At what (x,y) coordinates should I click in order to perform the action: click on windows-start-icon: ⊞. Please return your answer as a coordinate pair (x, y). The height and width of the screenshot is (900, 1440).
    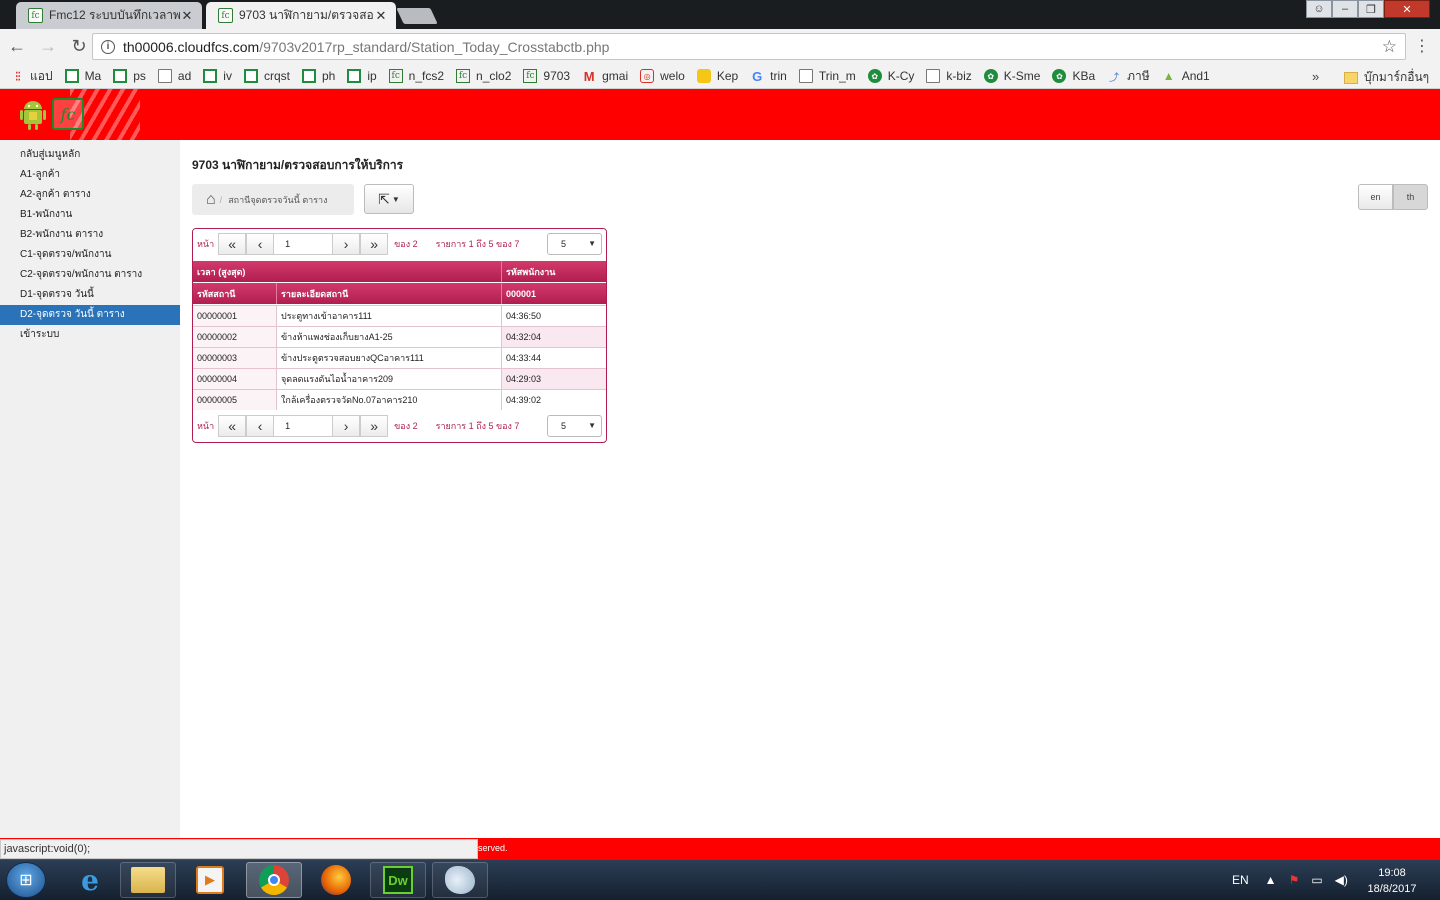
    Looking at the image, I should click on (26, 880).